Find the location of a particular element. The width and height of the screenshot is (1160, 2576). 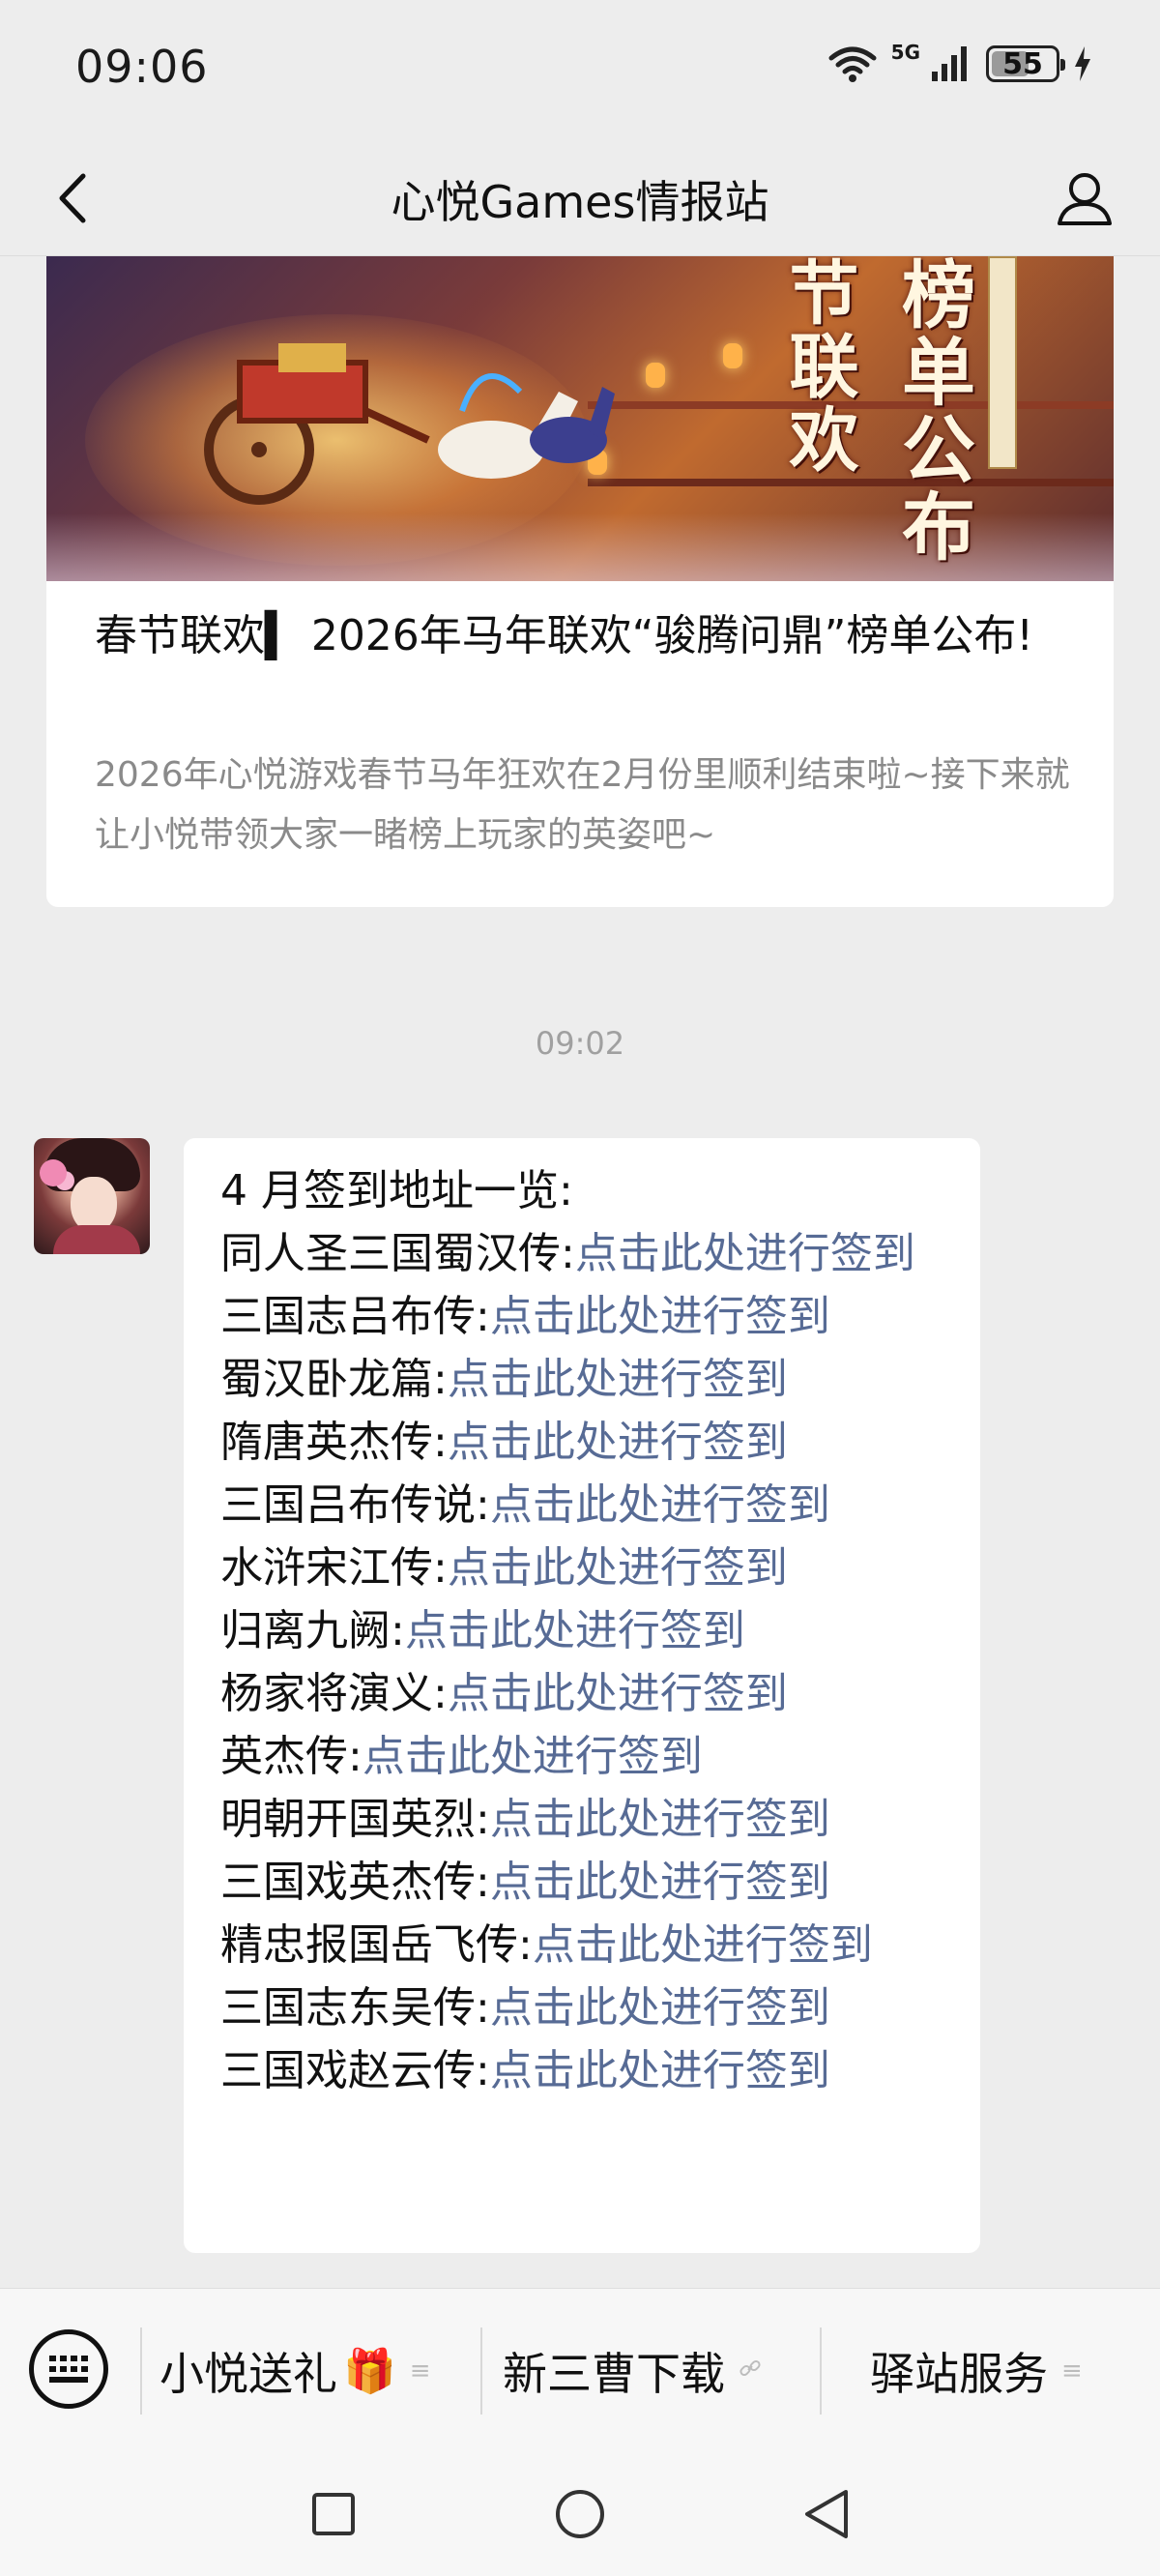

menu-item-gift: 小悦送礼 🎁 ≡ is located at coordinates (296, 2371).